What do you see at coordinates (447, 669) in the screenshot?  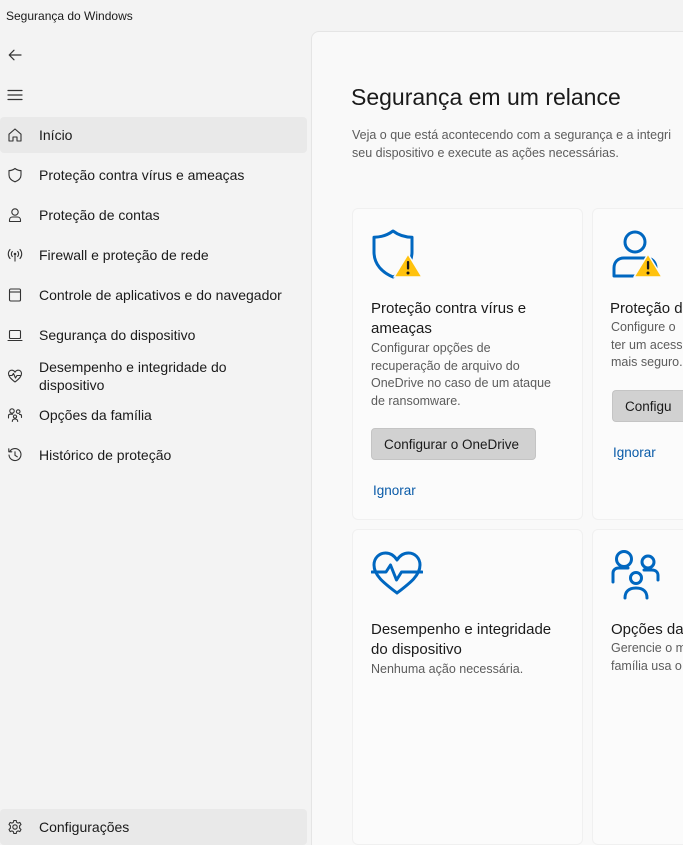 I see `card-description: Nenhuma ação necessária.` at bounding box center [447, 669].